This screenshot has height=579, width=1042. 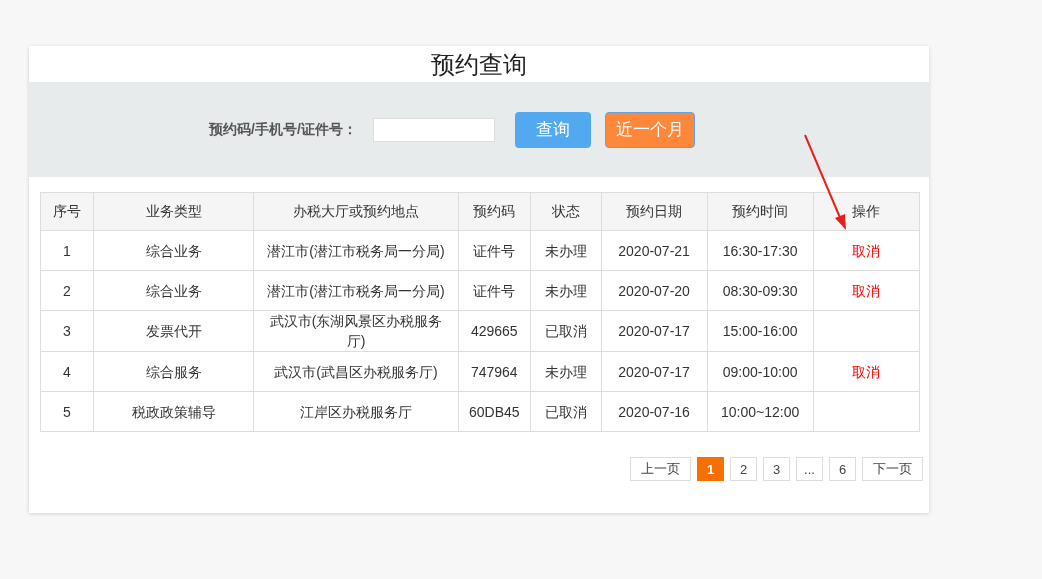 I want to click on column-header: 办税大厅或预约地点, so click(x=356, y=211).